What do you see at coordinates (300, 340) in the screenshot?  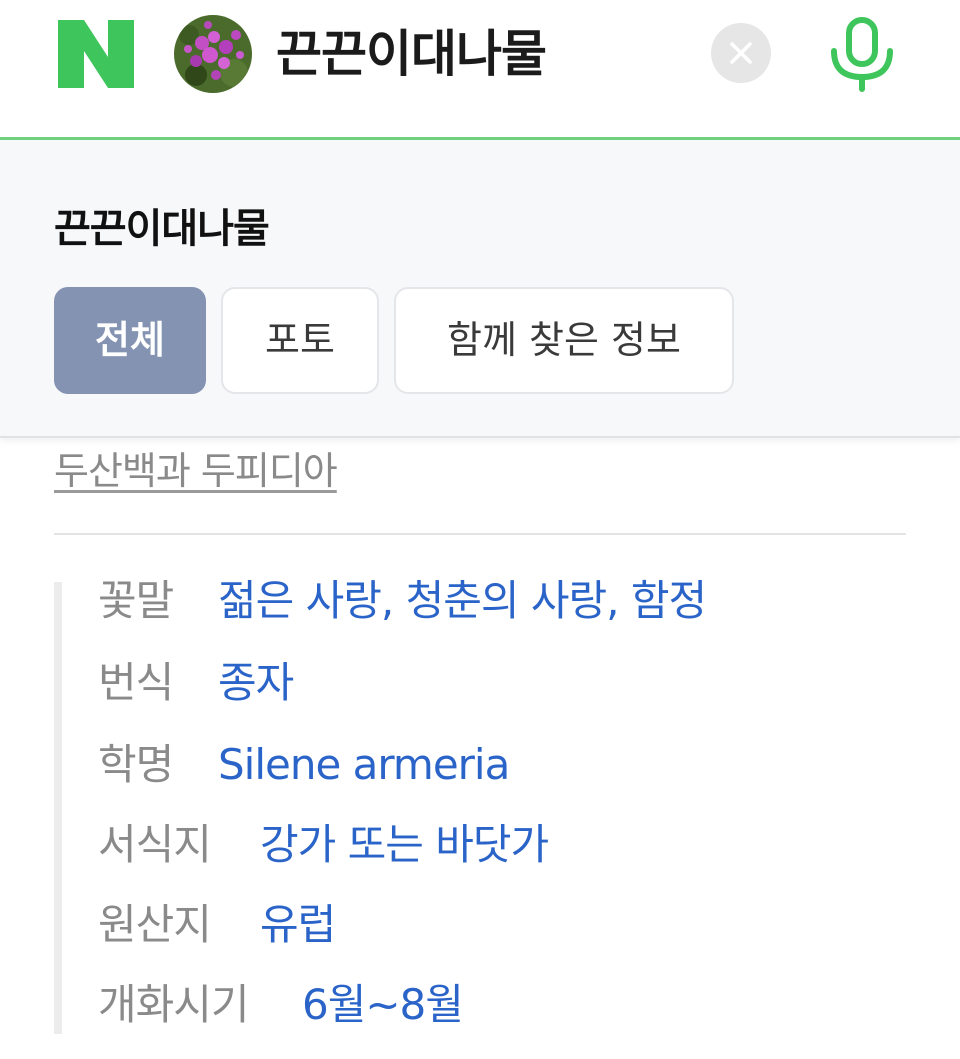 I see `tab-photo: 포토` at bounding box center [300, 340].